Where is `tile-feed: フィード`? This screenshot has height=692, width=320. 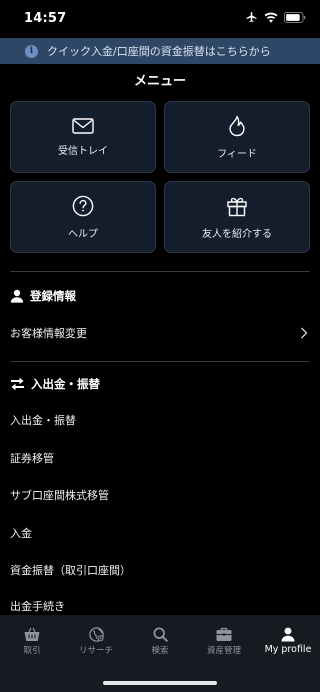 tile-feed: フィード is located at coordinates (237, 137).